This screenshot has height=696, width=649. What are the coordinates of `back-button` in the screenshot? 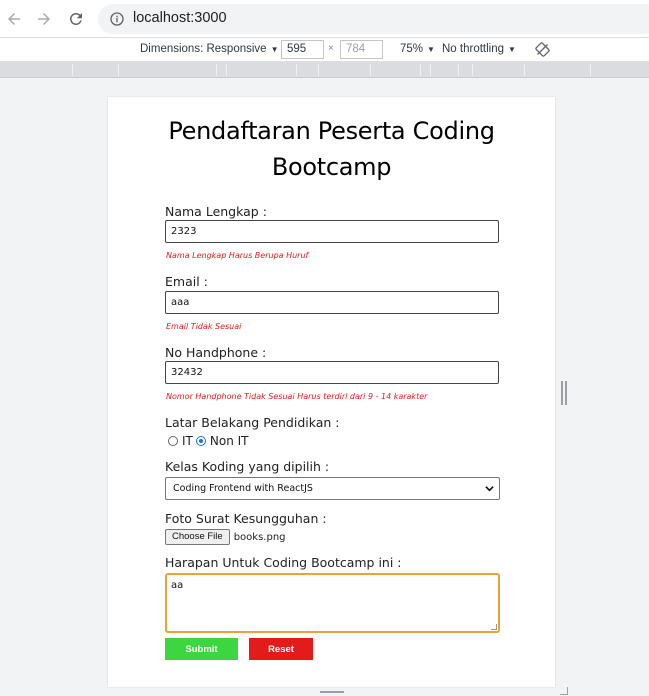 It's located at (14, 19).